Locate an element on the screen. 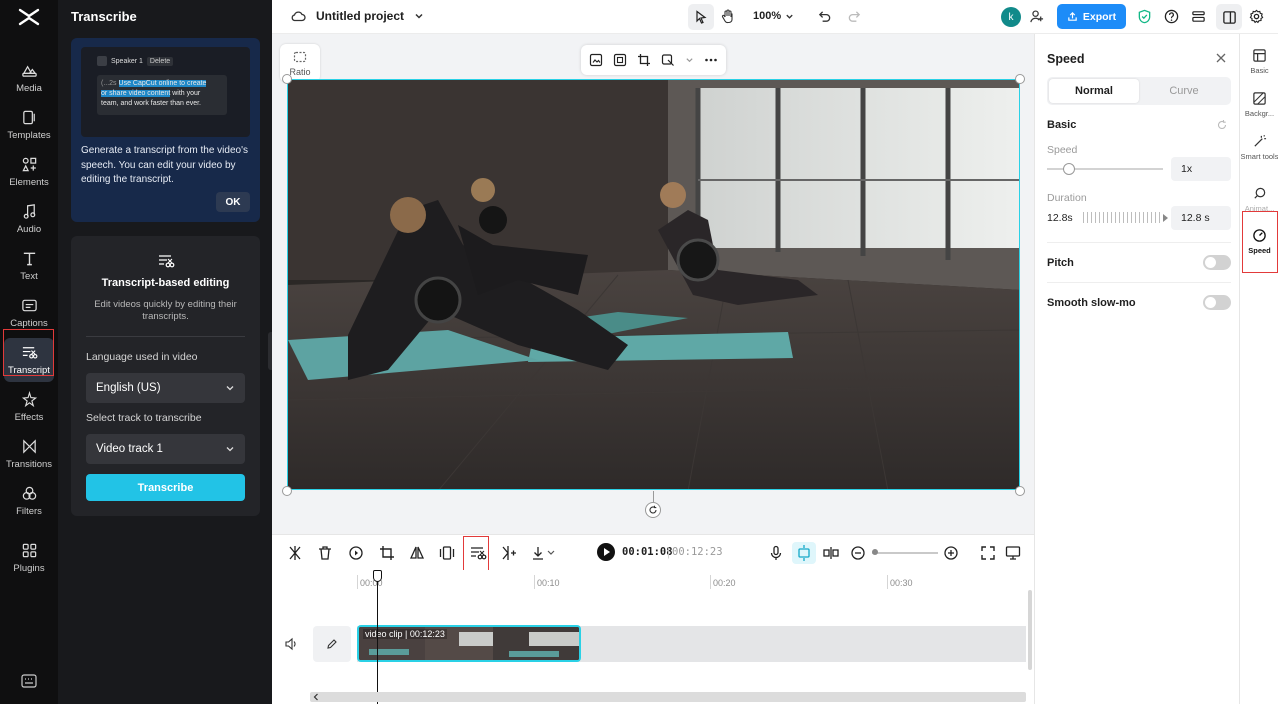  rail-filters: Filters is located at coordinates (29, 501).